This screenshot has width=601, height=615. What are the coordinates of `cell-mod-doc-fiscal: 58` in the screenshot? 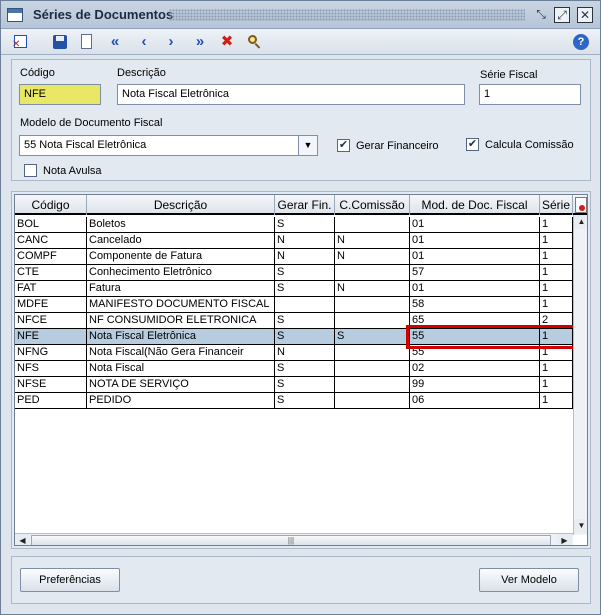 It's located at (475, 305).